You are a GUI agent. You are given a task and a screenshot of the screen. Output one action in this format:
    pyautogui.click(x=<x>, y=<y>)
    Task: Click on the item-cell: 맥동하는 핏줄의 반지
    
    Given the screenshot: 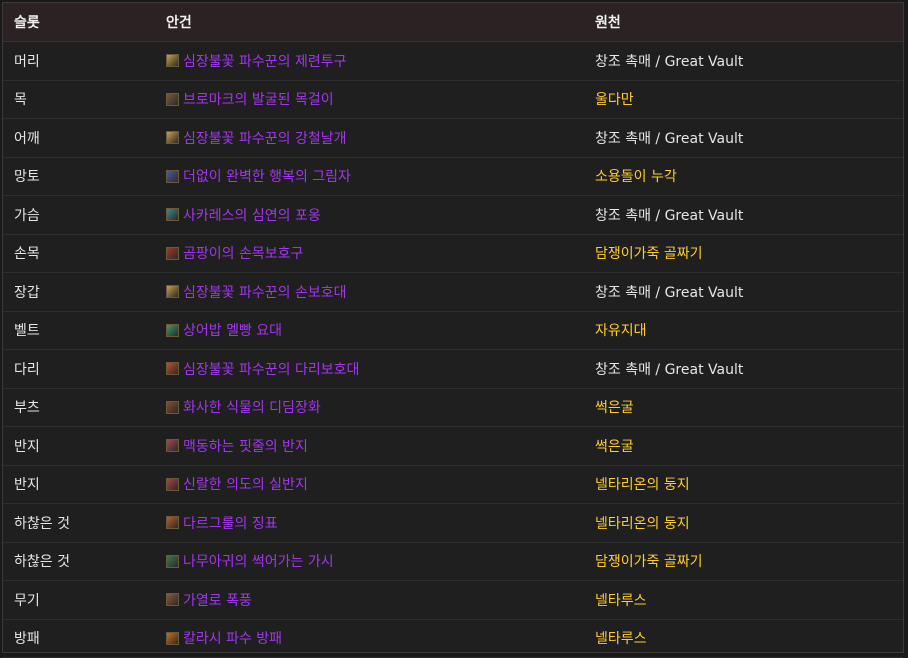 What is the action you would take?
    pyautogui.click(x=237, y=446)
    